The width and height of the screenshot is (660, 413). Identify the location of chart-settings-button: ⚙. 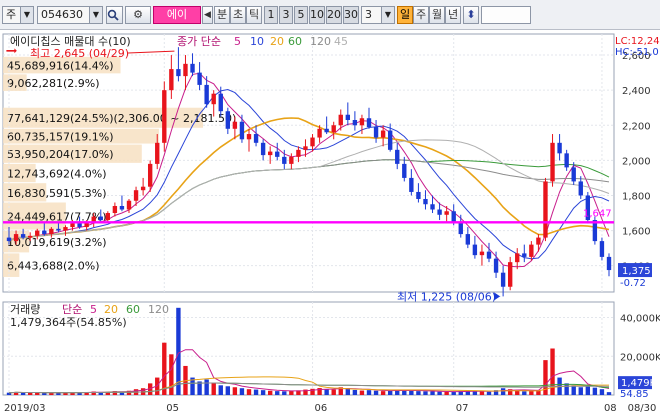
(138, 15).